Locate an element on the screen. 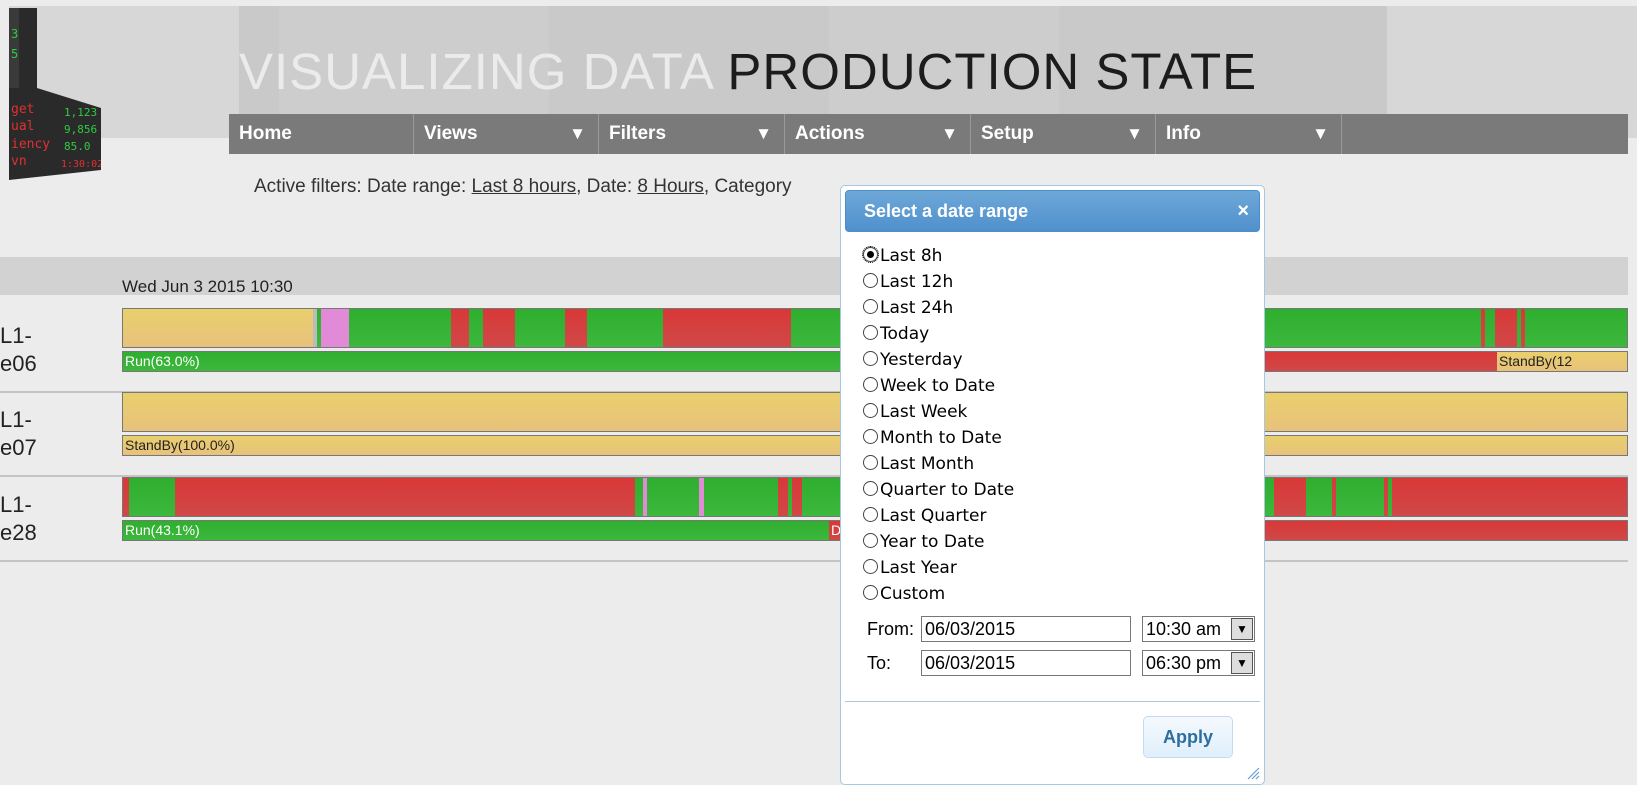 The width and height of the screenshot is (1637, 785). menu-info: Info ▼ is located at coordinates (1249, 134).